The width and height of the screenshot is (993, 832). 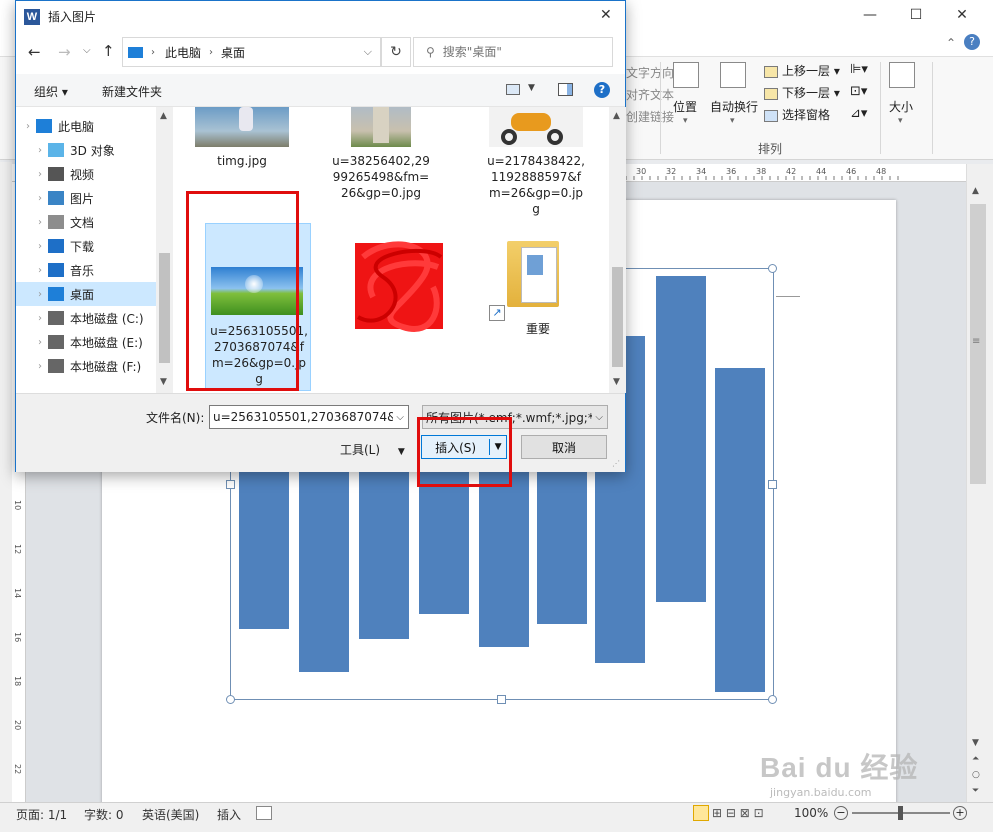 What do you see at coordinates (309, 417) in the screenshot?
I see `filename-field: u=2563105501,2703687074&fm=26&gp=0.jpg ⌵` at bounding box center [309, 417].